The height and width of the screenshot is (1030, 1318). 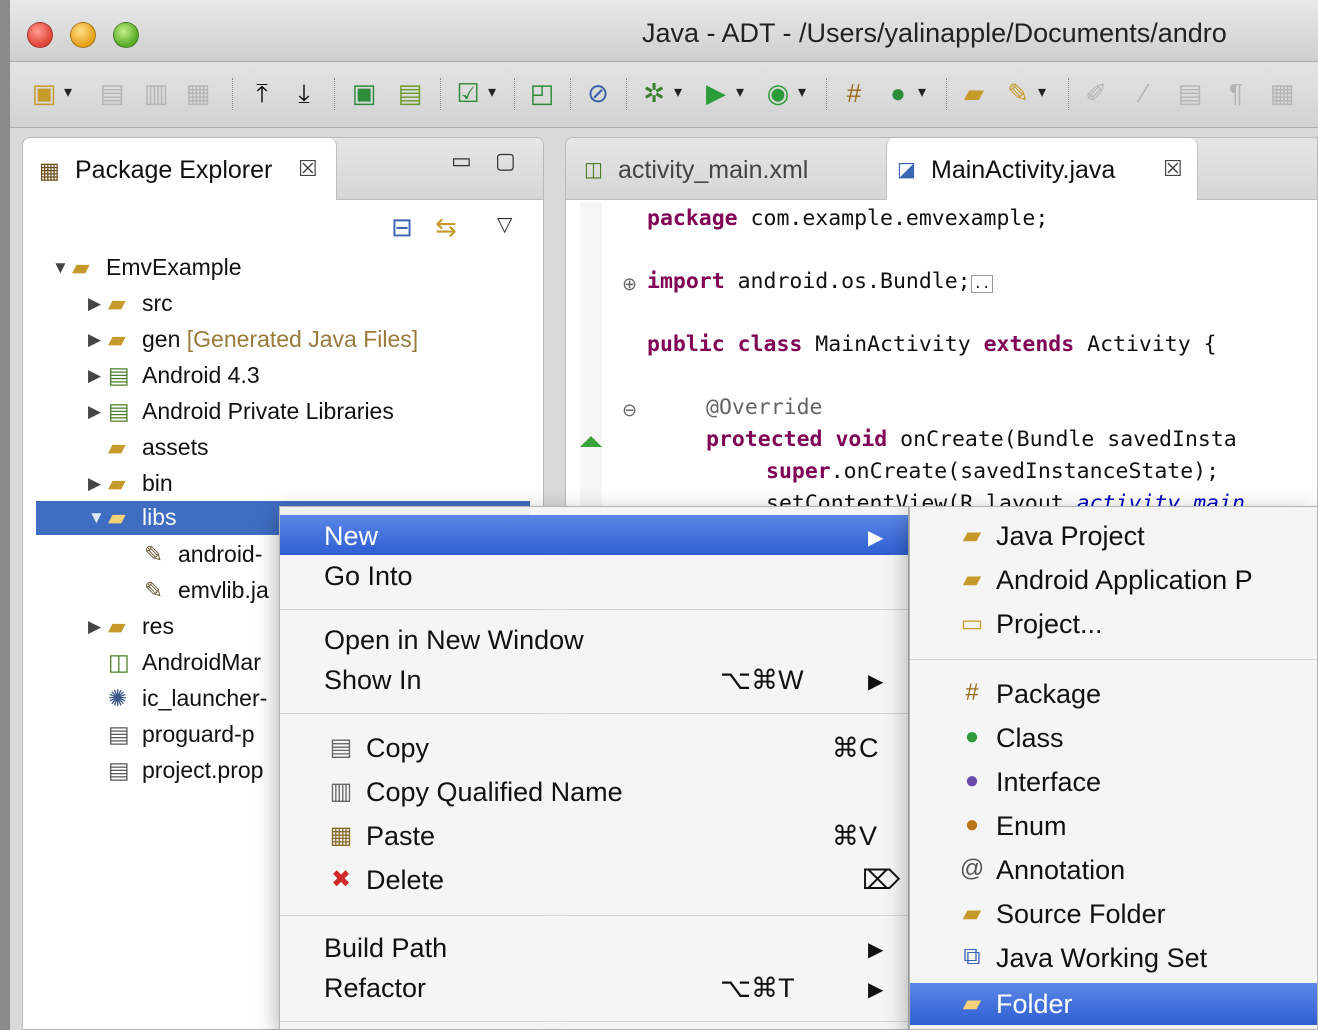 I want to click on submenu-item-enum: ● Enum, so click(x=1113, y=826).